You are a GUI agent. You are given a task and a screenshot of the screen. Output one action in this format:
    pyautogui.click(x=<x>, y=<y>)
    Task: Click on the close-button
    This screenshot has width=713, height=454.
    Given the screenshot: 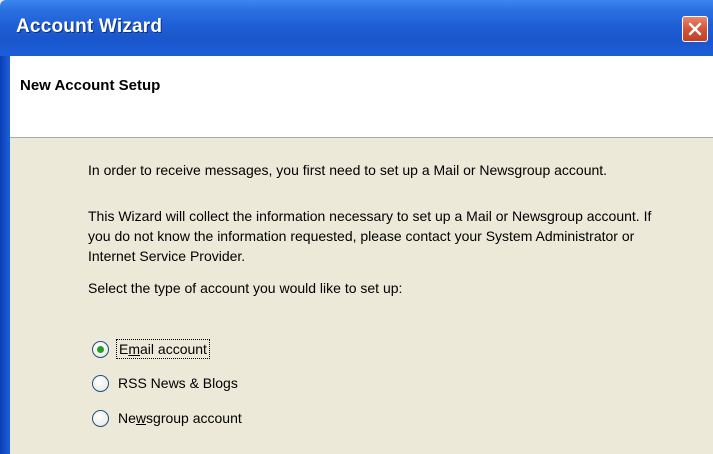 What is the action you would take?
    pyautogui.click(x=695, y=29)
    